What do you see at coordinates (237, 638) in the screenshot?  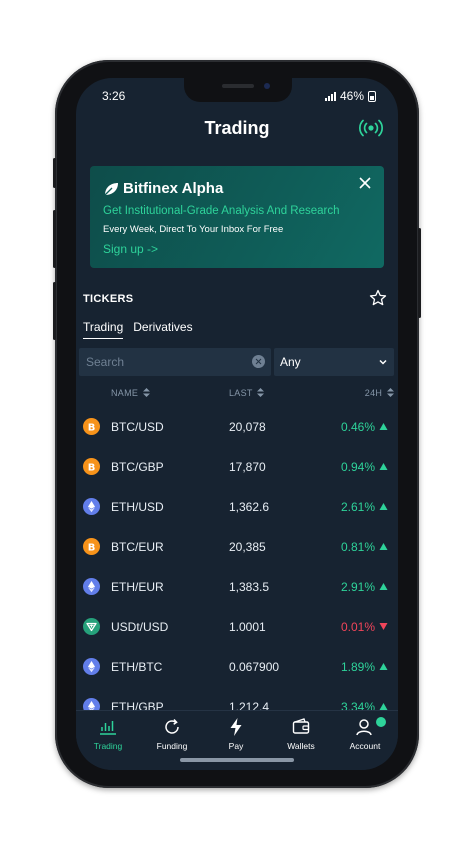 I see `ticker-row: USDt/USD 1.0001 0.01%` at bounding box center [237, 638].